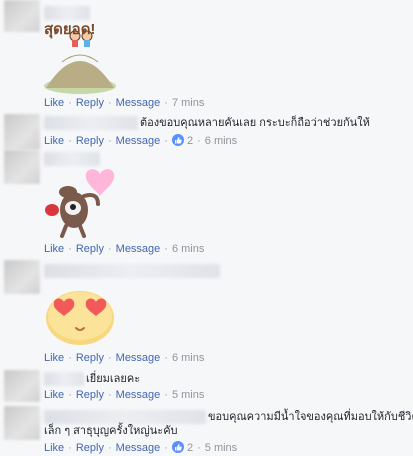 The width and height of the screenshot is (413, 456). I want to click on timestamp: 7 mins, so click(188, 103).